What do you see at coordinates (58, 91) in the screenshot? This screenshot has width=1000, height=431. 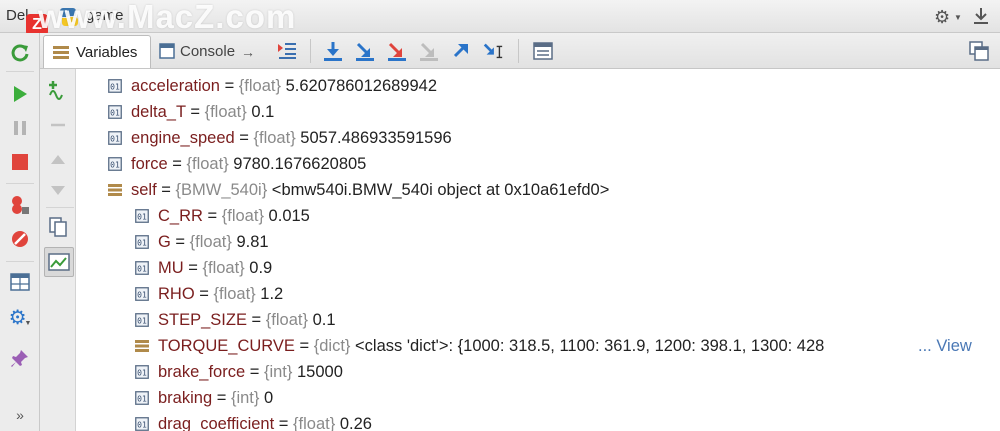 I see `new-watch-icon` at bounding box center [58, 91].